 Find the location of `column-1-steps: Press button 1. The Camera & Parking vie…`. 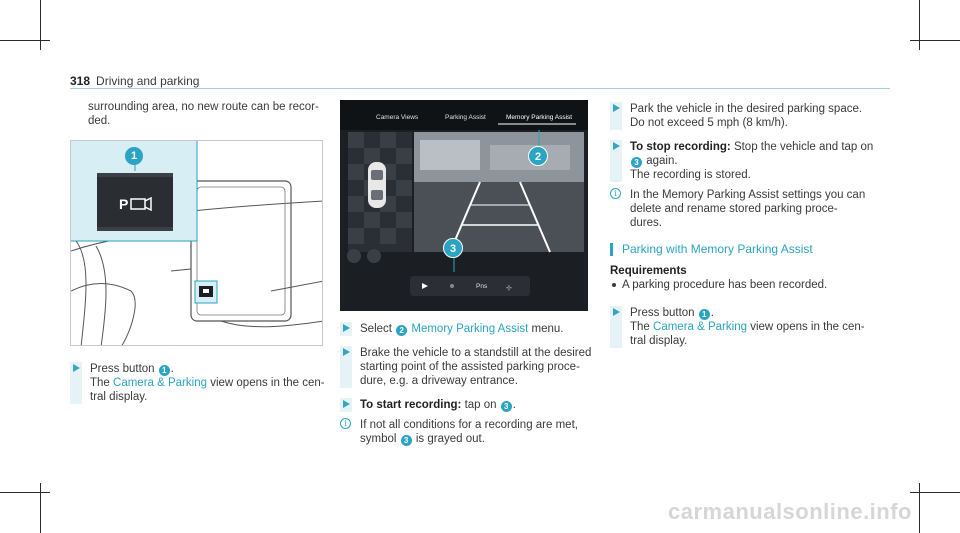

column-1-steps: Press button 1. The Camera & Parking vie… is located at coordinates (200, 378).